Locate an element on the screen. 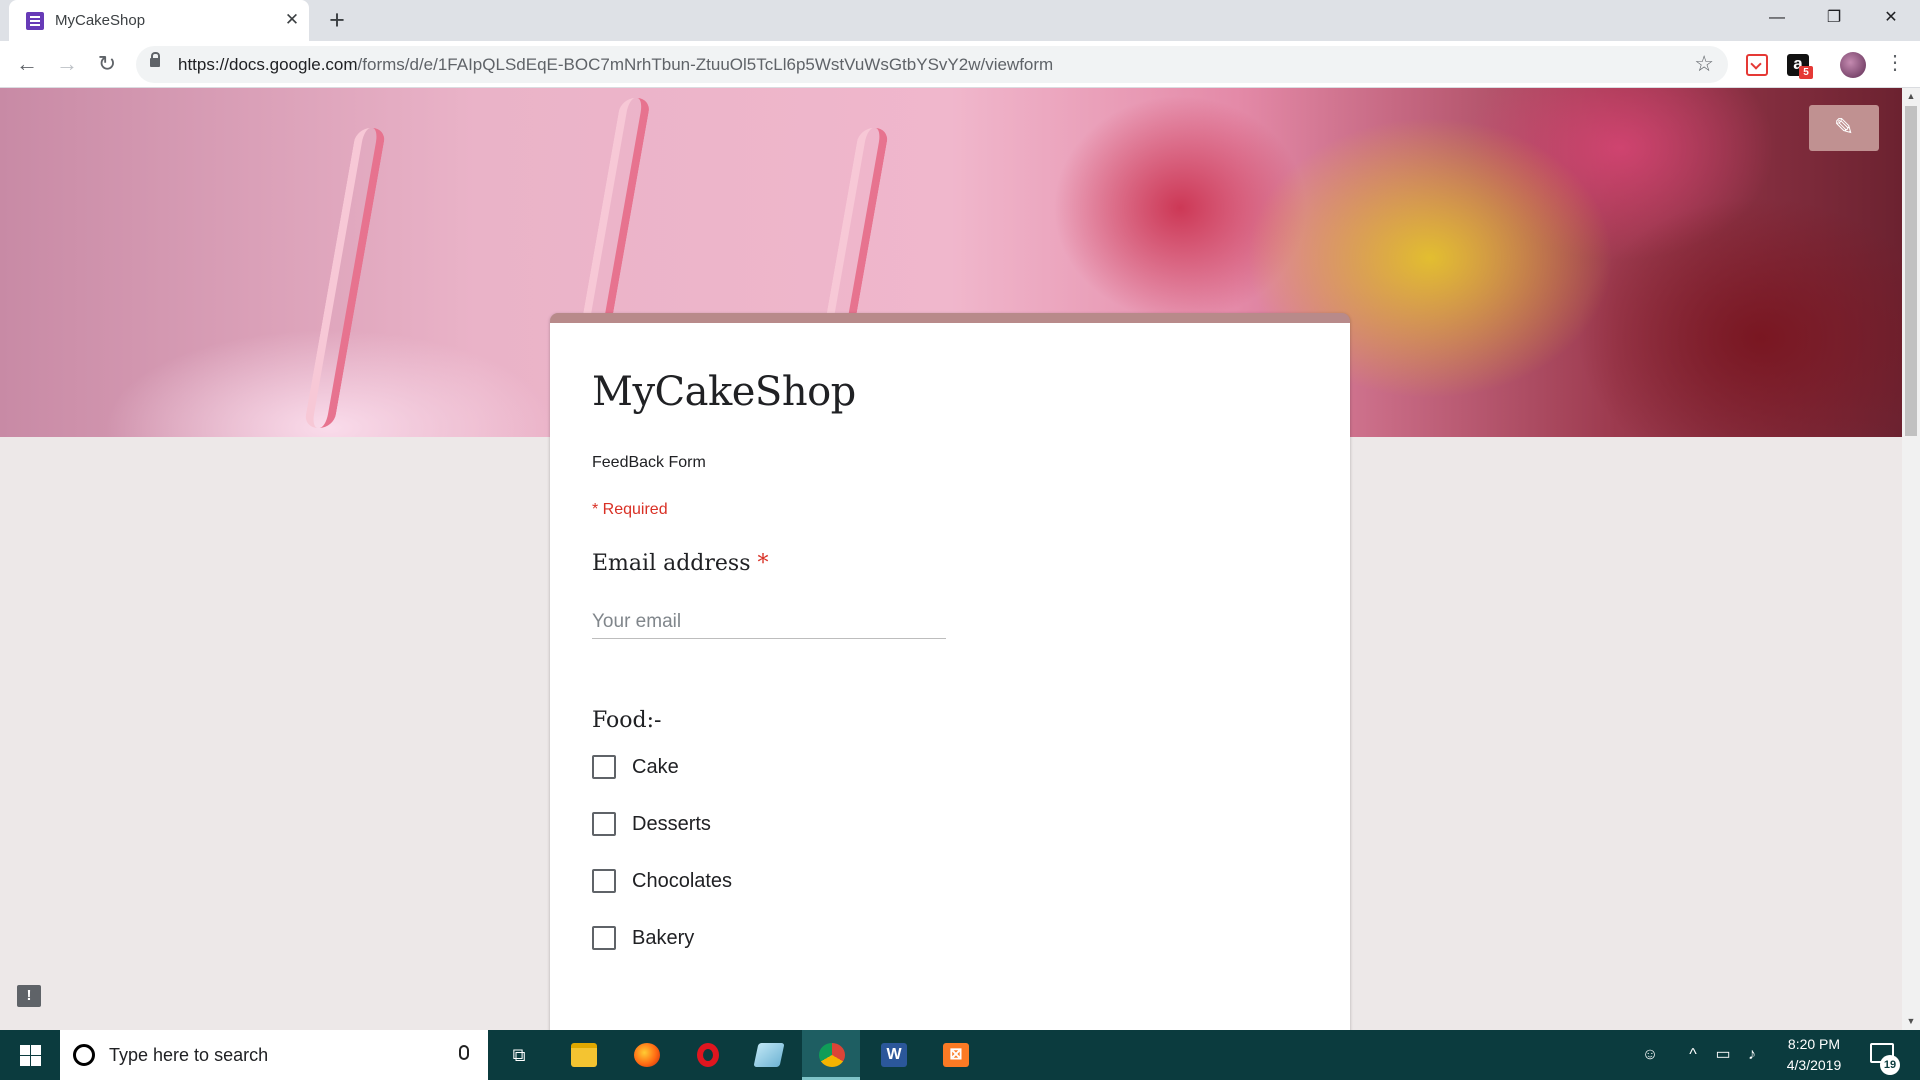 The image size is (1920, 1080). microphone-icon is located at coordinates (464, 1052).